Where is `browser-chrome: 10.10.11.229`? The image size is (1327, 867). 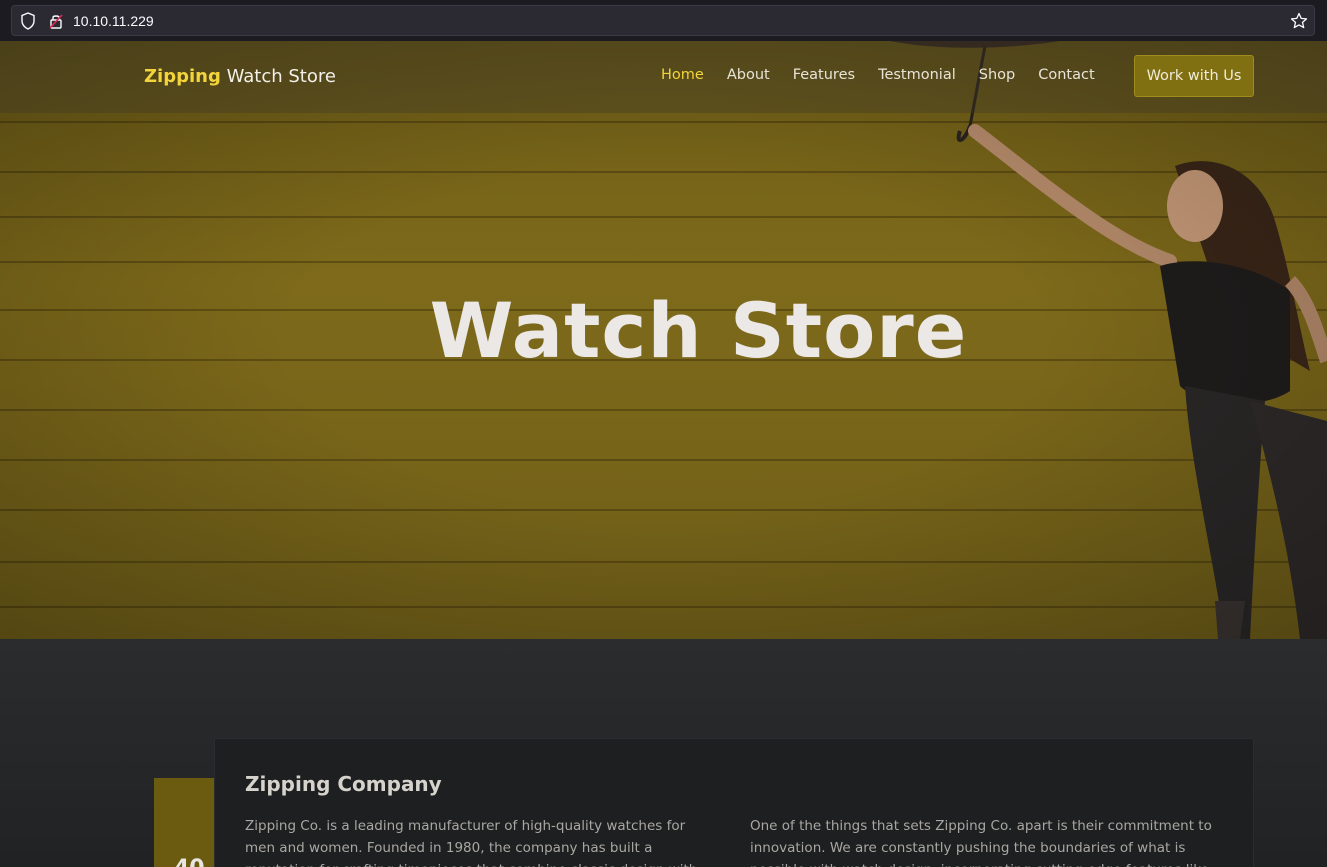
browser-chrome: 10.10.11.229 is located at coordinates (663, 20).